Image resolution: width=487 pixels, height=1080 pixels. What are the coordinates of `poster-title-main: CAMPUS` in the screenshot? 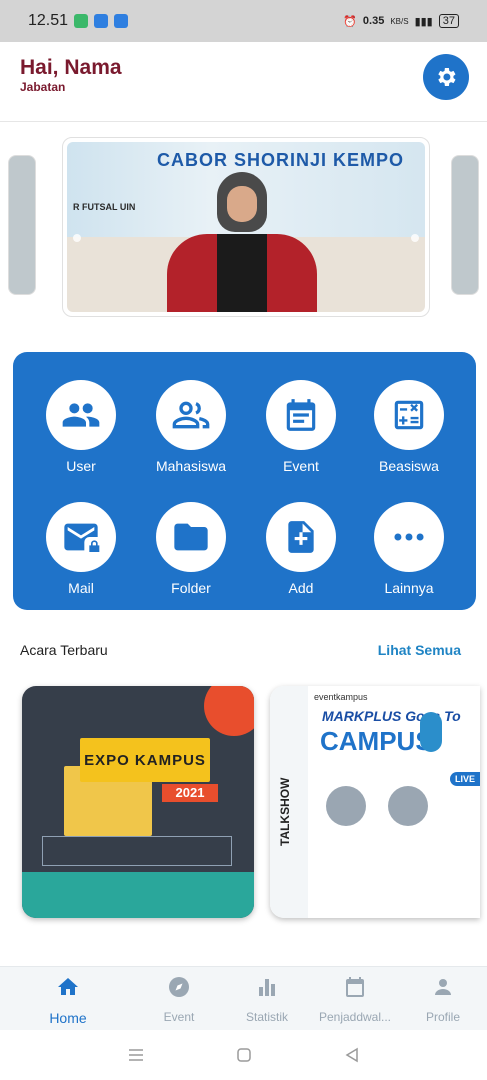 It's located at (376, 741).